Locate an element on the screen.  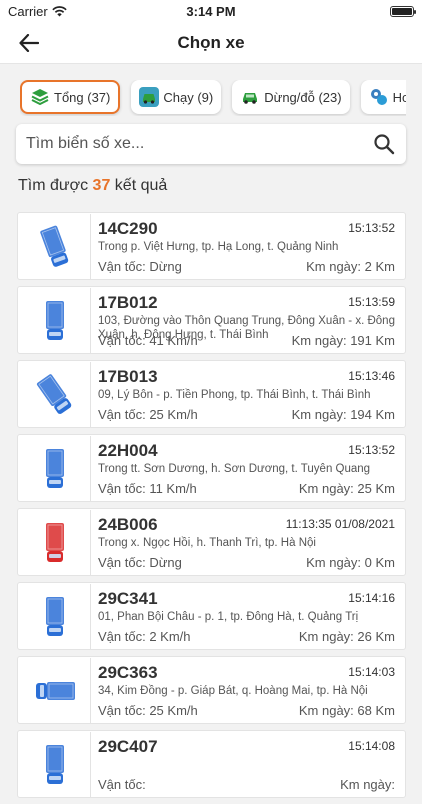
vehicle-km: Km ngày: 2 Km is located at coordinates (350, 266).